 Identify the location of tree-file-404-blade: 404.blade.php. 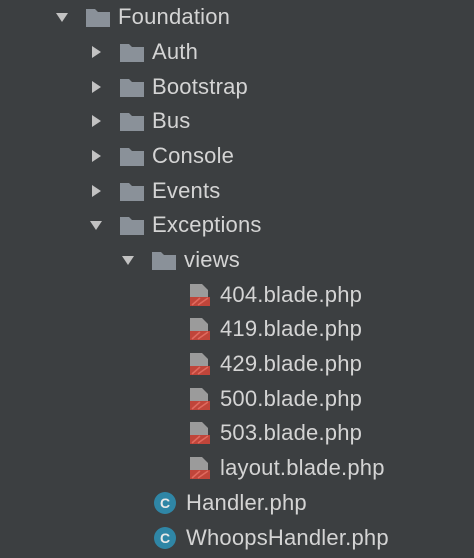
(274, 295).